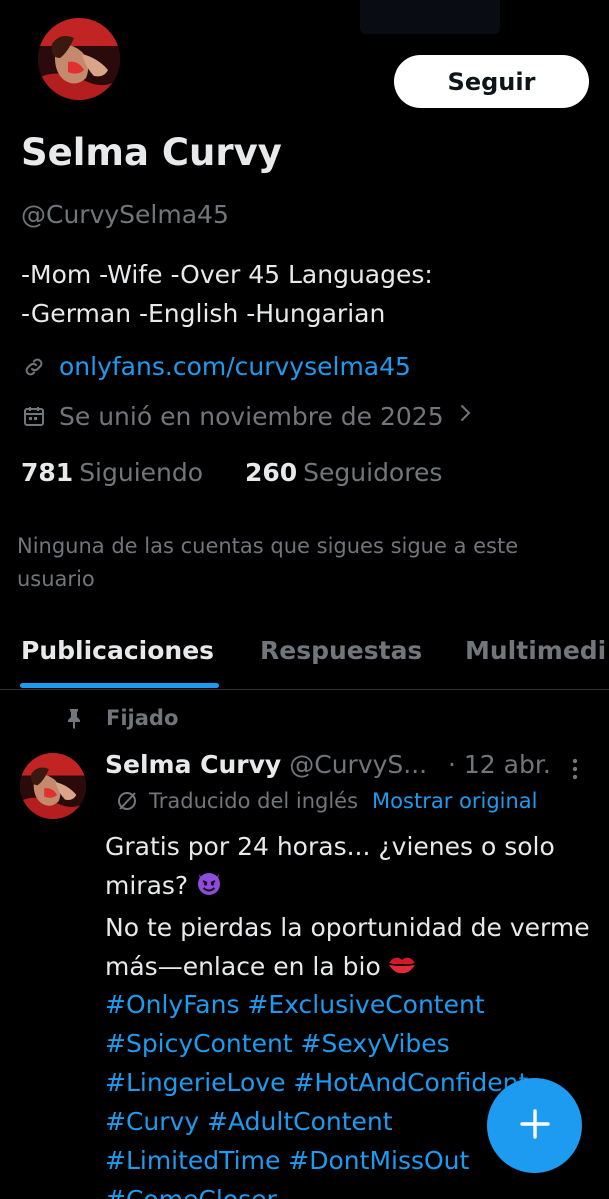 The width and height of the screenshot is (609, 1199). What do you see at coordinates (141, 472) in the screenshot?
I see `following-label: Siguiendo` at bounding box center [141, 472].